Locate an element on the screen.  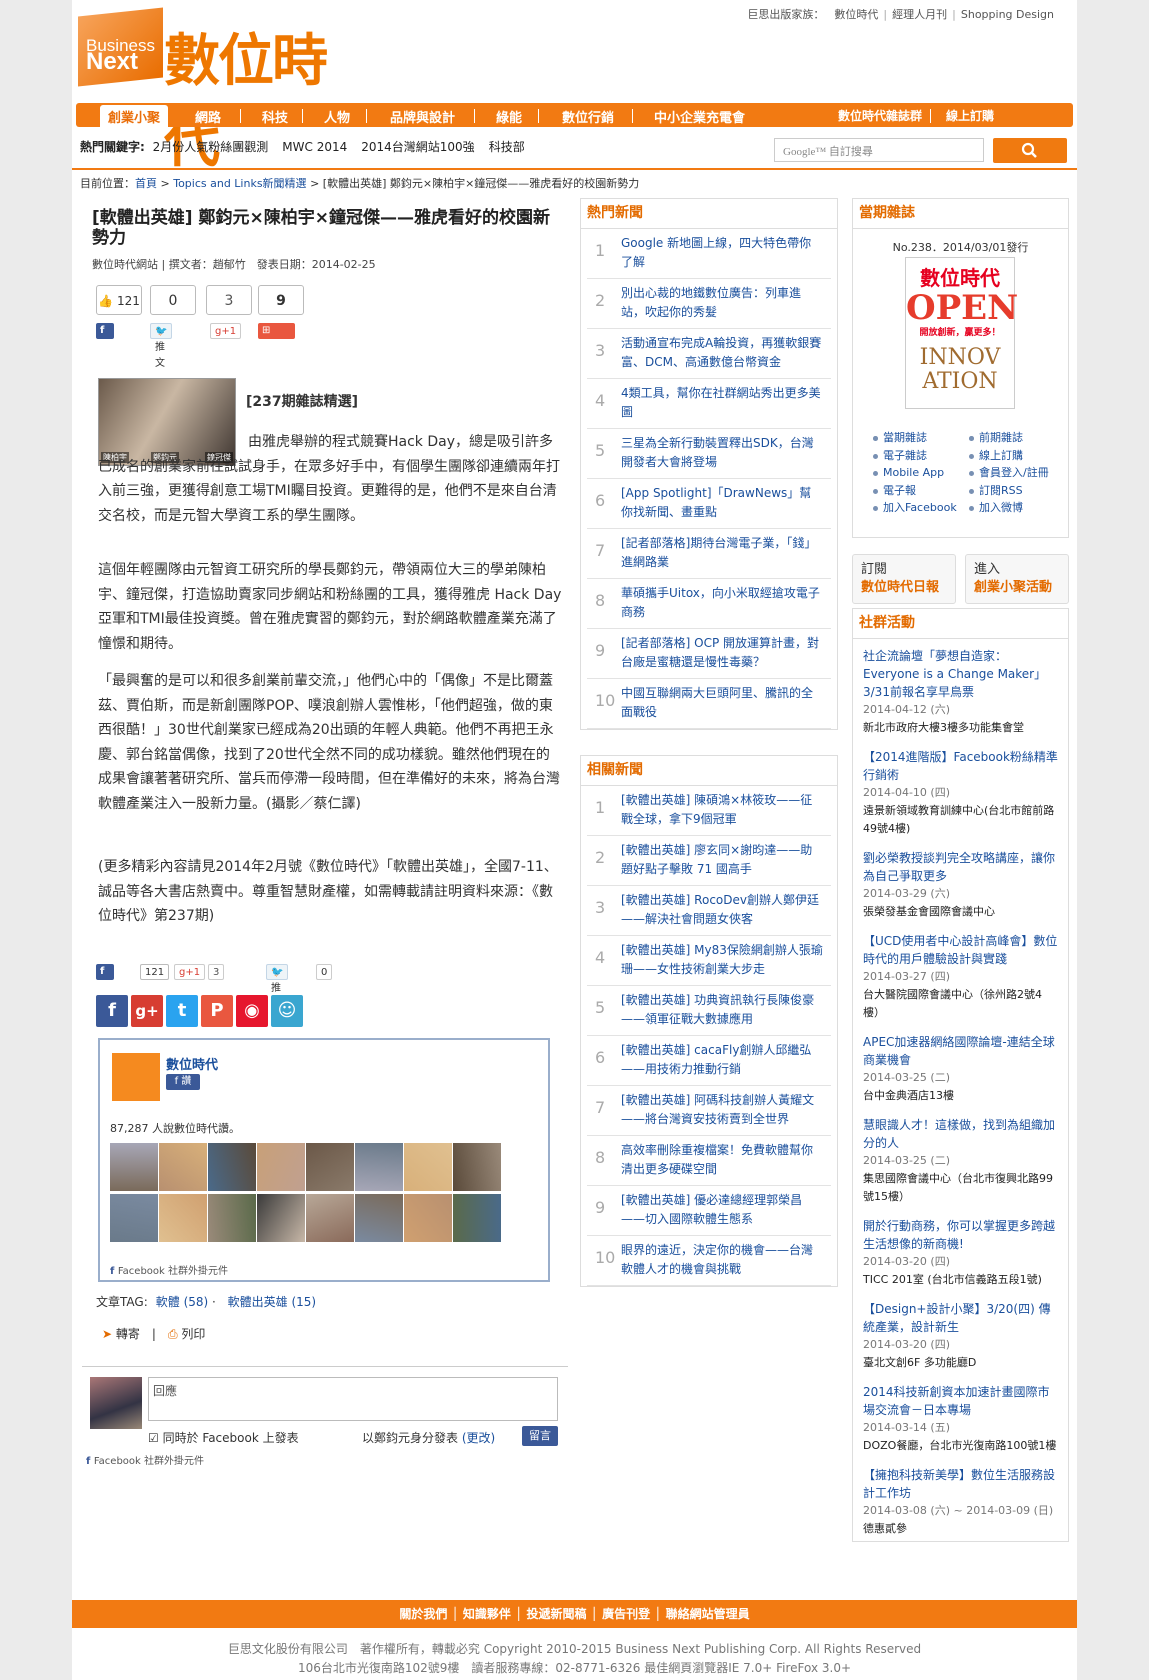
magazine-link: 線上訂購 is located at coordinates (1014, 456).